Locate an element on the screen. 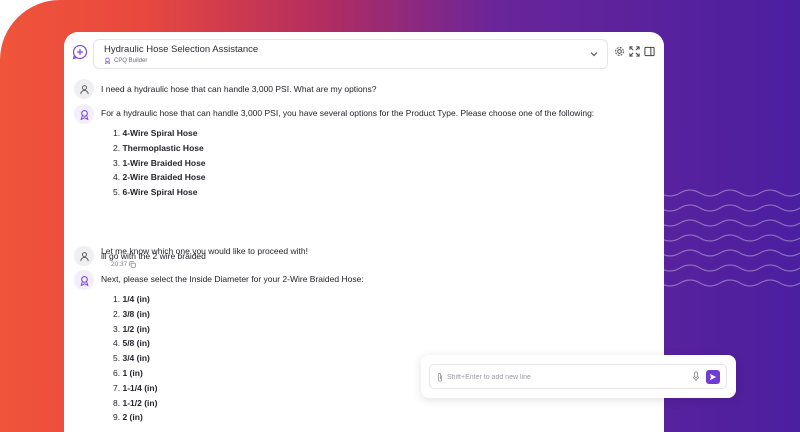  list-item: 5. 3/4 (in) is located at coordinates (131, 358).